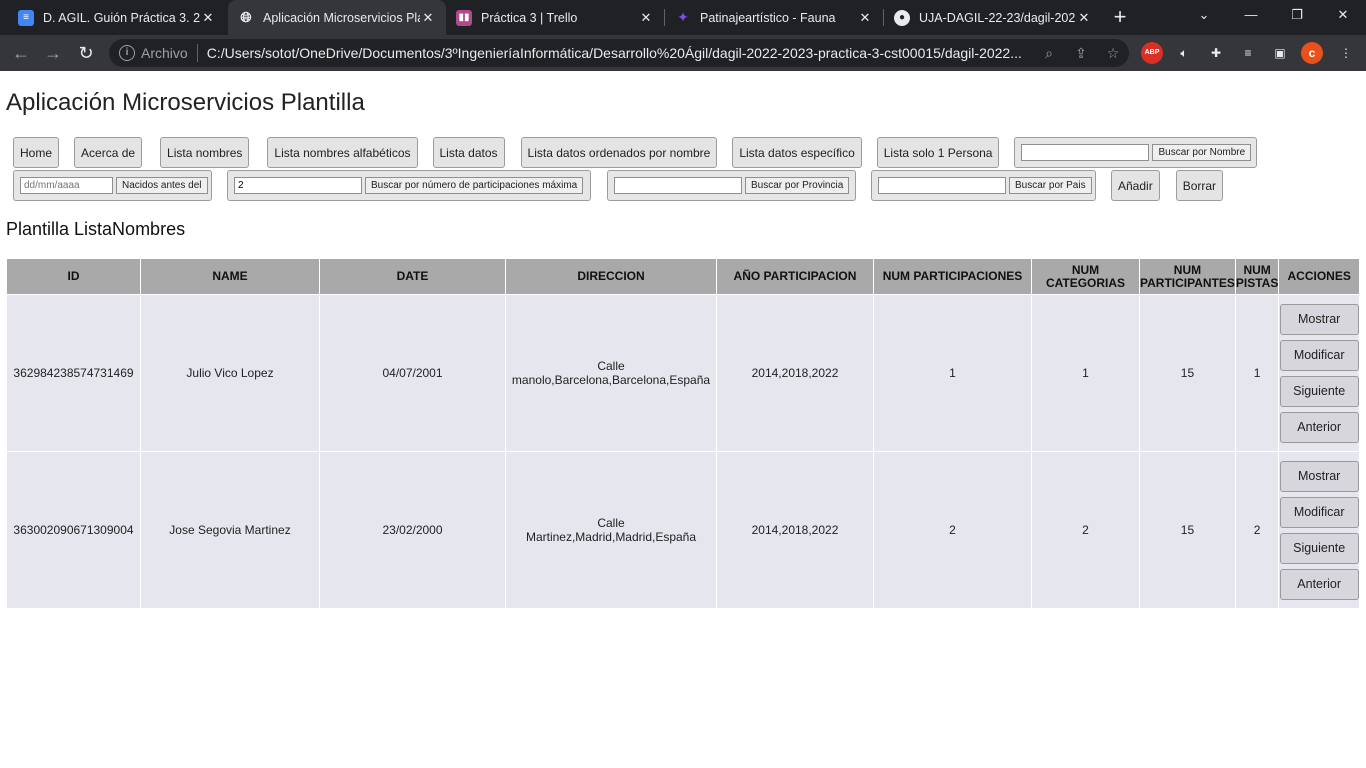  What do you see at coordinates (938, 152) in the screenshot?
I see `list-single-person-button: Lista solo 1 Persona` at bounding box center [938, 152].